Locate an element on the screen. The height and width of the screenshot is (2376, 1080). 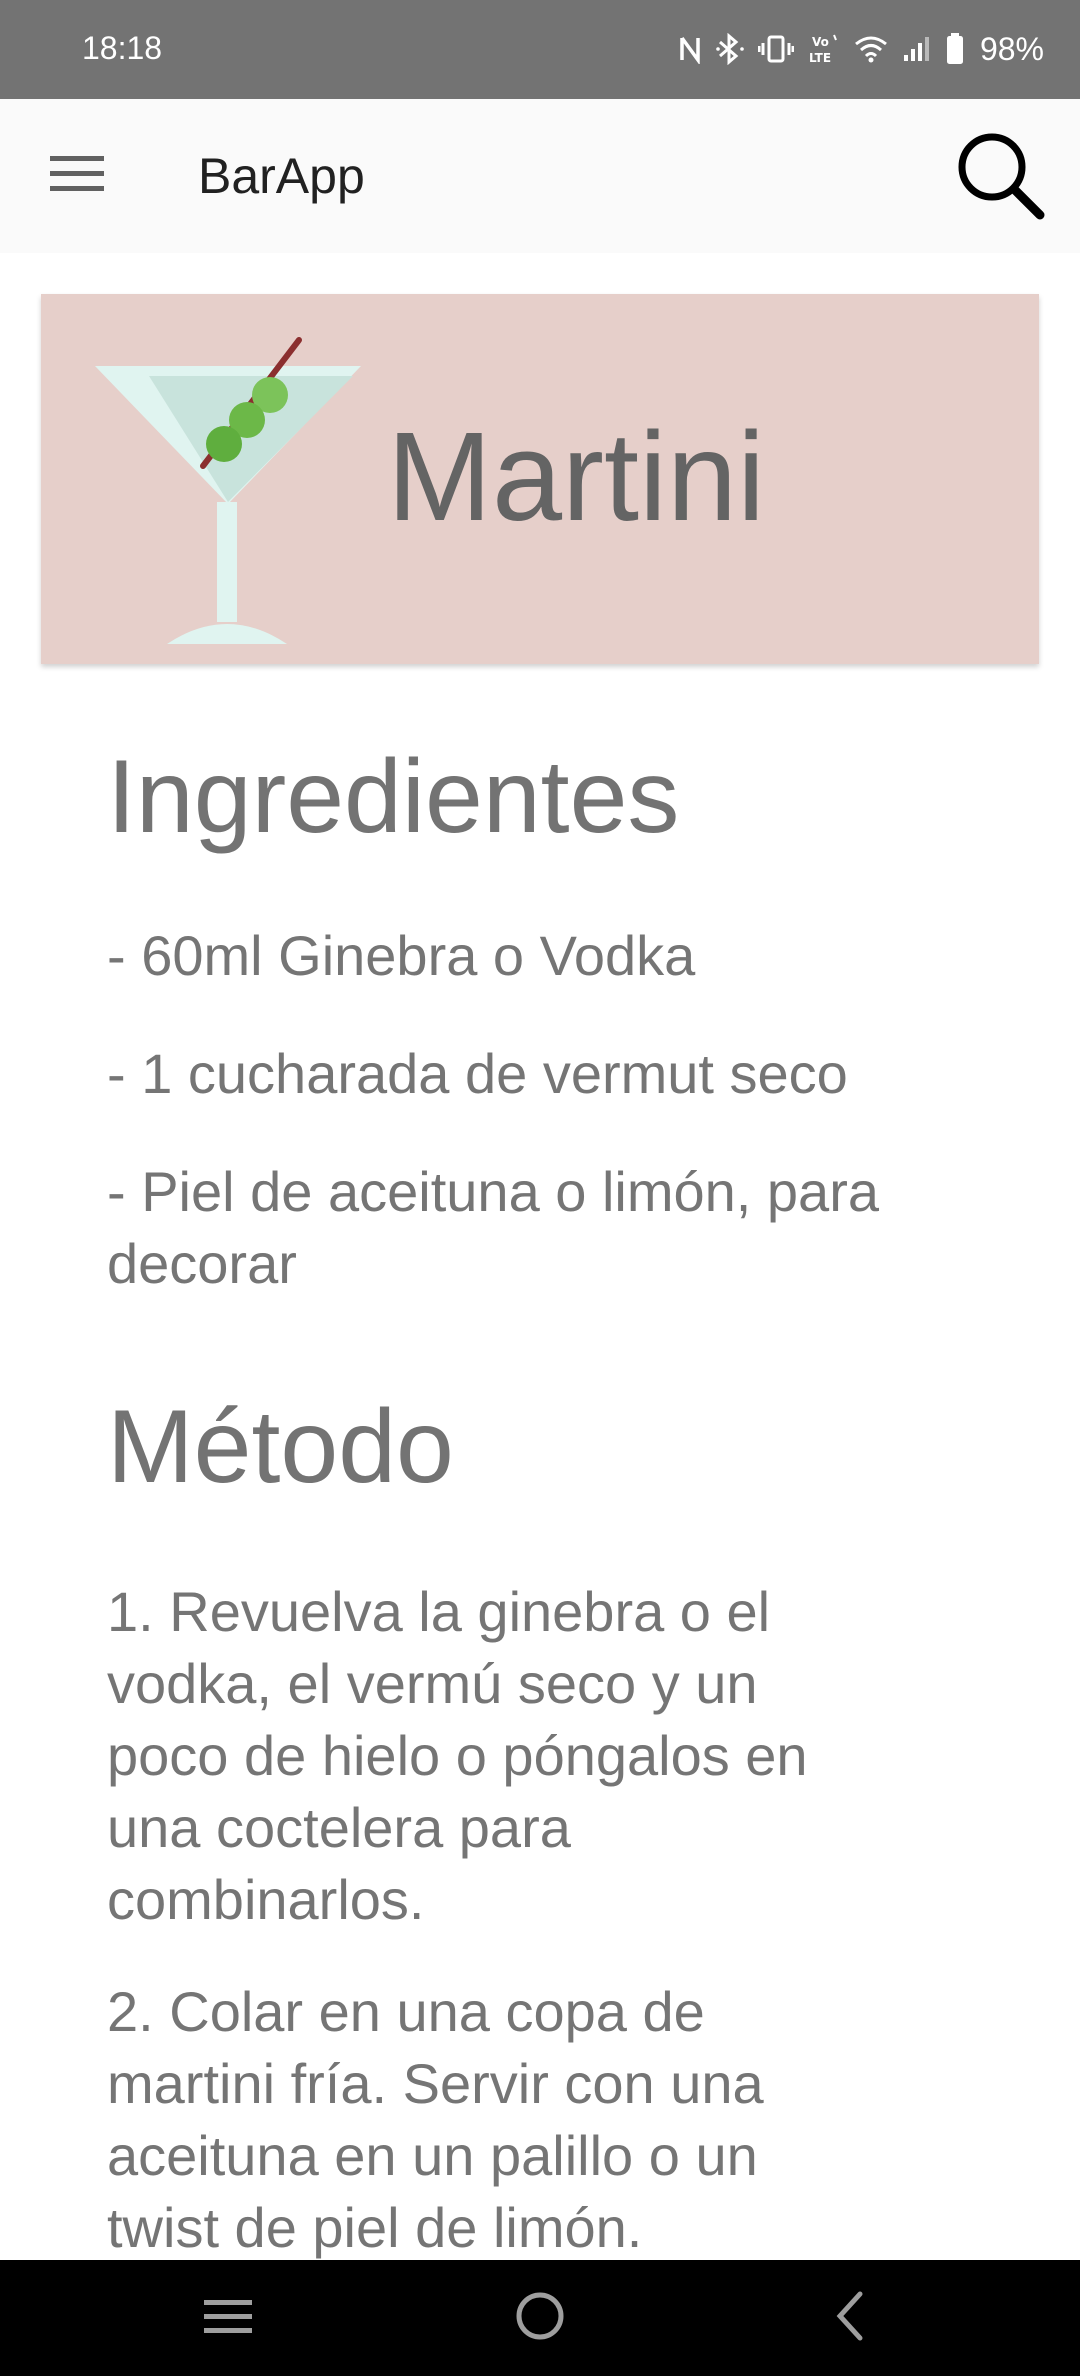
back-icon is located at coordinates (850, 2318).